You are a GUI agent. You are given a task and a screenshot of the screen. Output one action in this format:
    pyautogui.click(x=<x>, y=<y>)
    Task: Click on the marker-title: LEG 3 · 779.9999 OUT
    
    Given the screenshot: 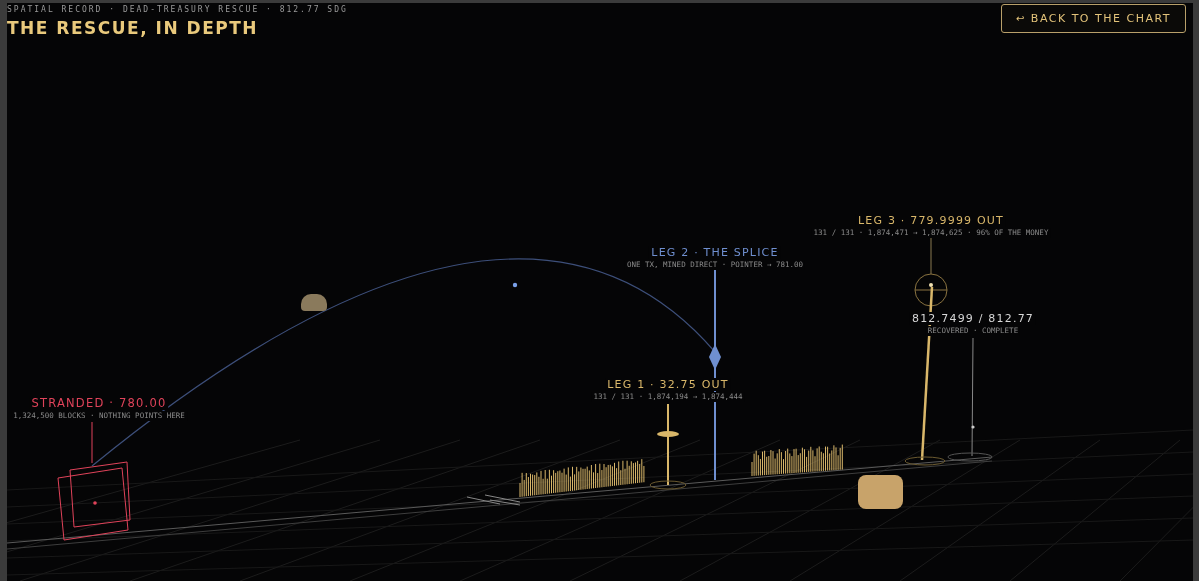 What is the action you would take?
    pyautogui.click(x=931, y=220)
    